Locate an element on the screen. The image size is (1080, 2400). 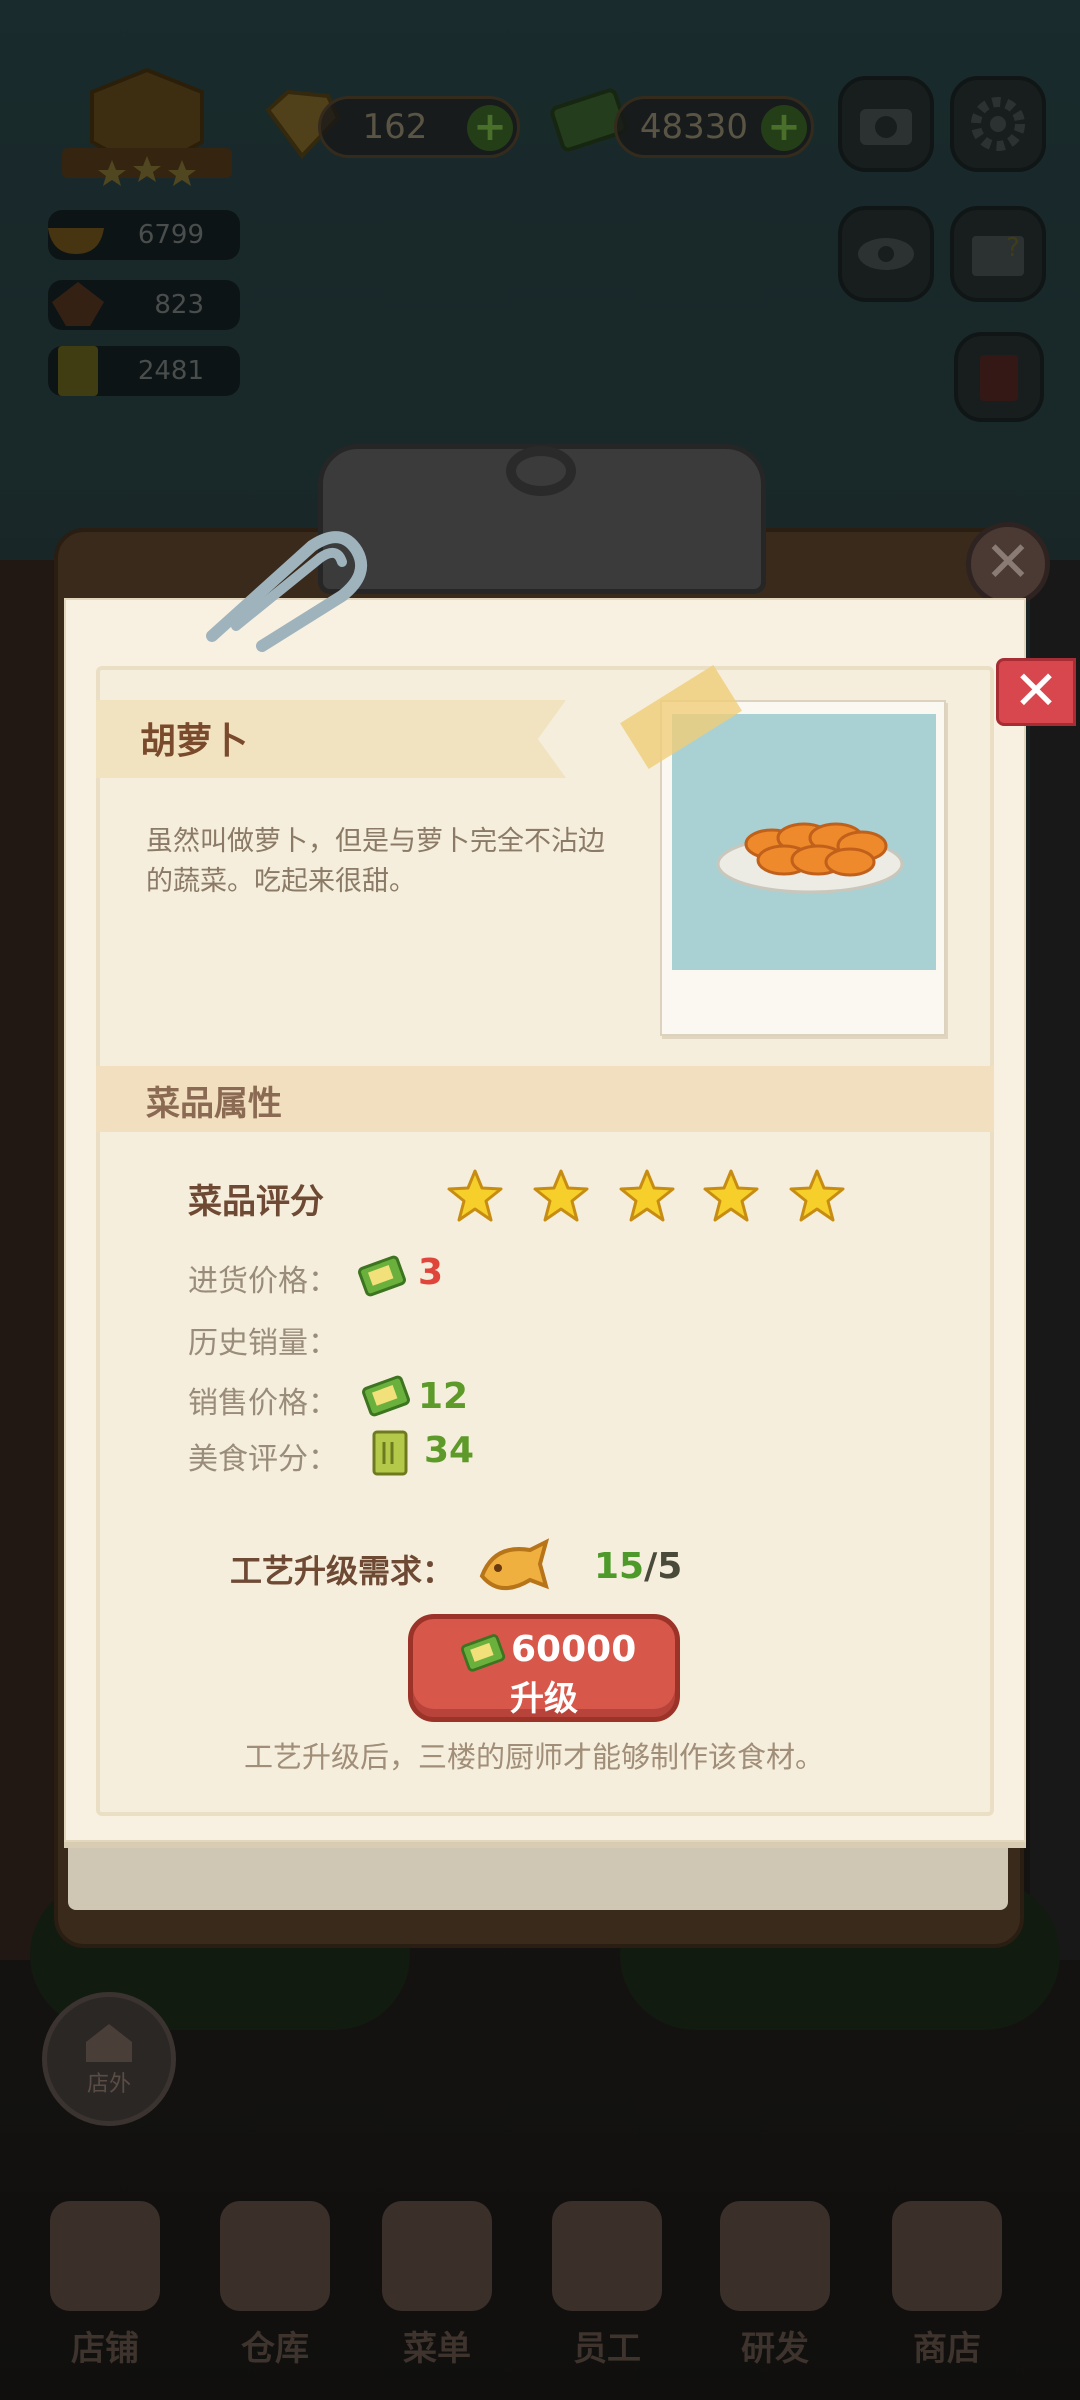
outside-button: 店外 is located at coordinates (109, 2059).